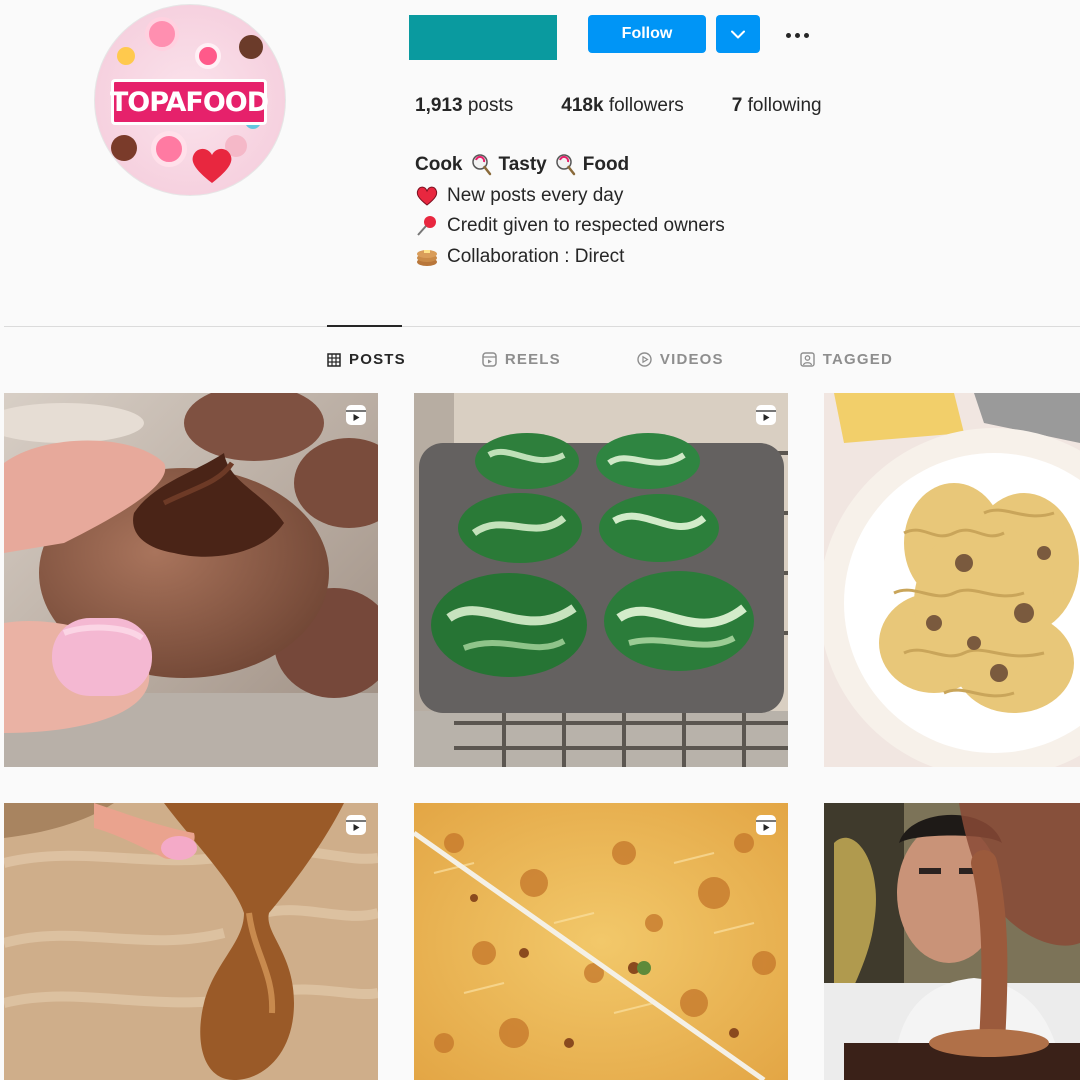  I want to click on tab-reels: REELS, so click(521, 359).